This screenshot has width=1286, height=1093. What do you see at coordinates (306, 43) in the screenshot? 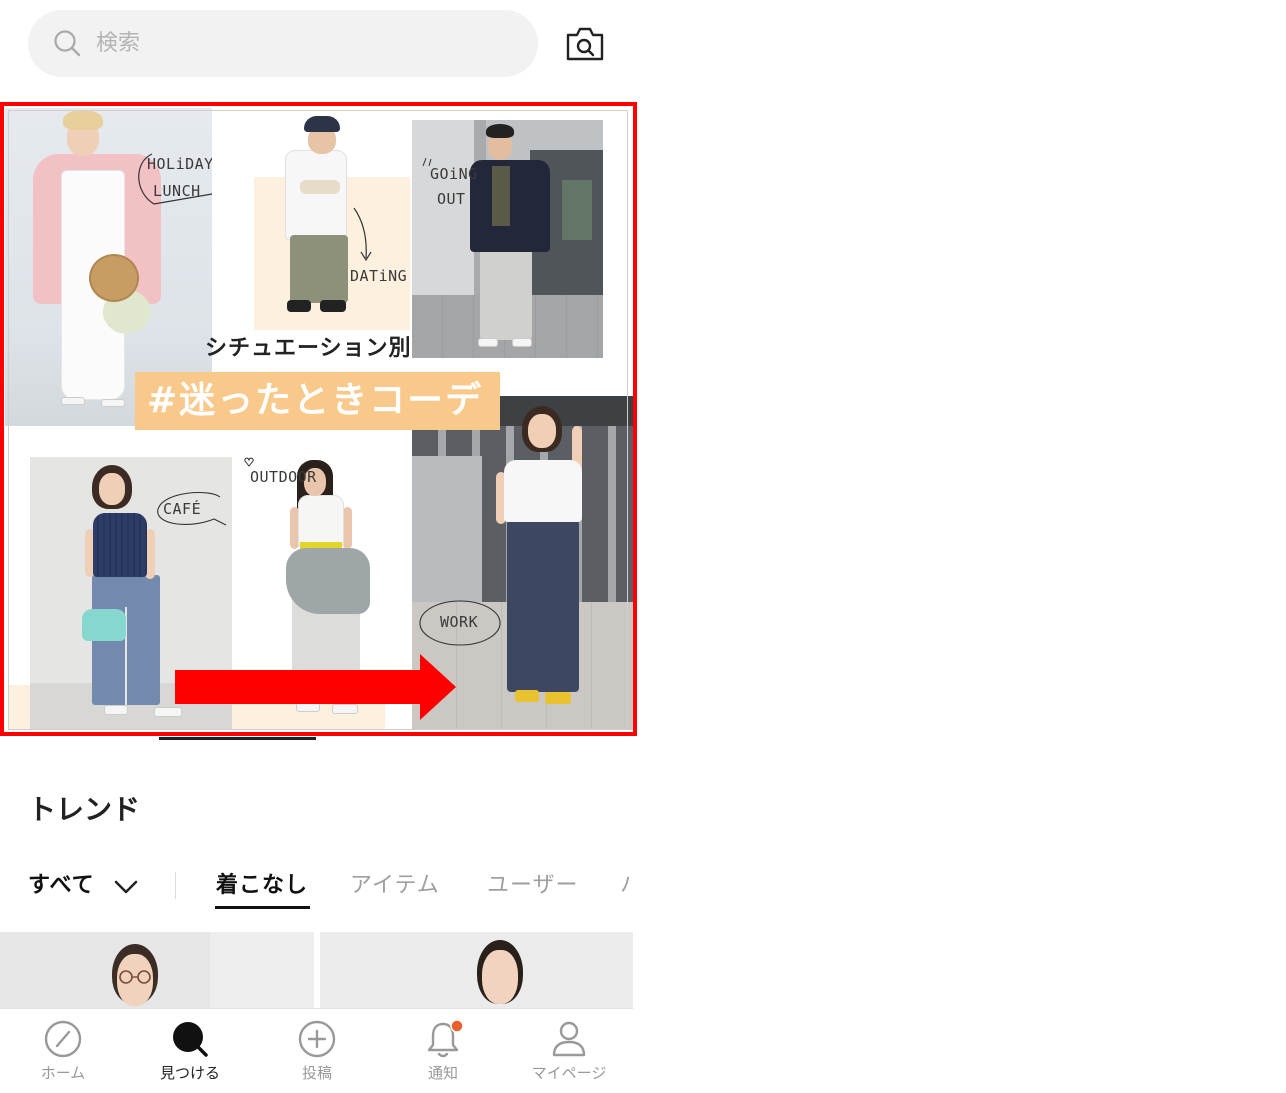
I see `search-input` at bounding box center [306, 43].